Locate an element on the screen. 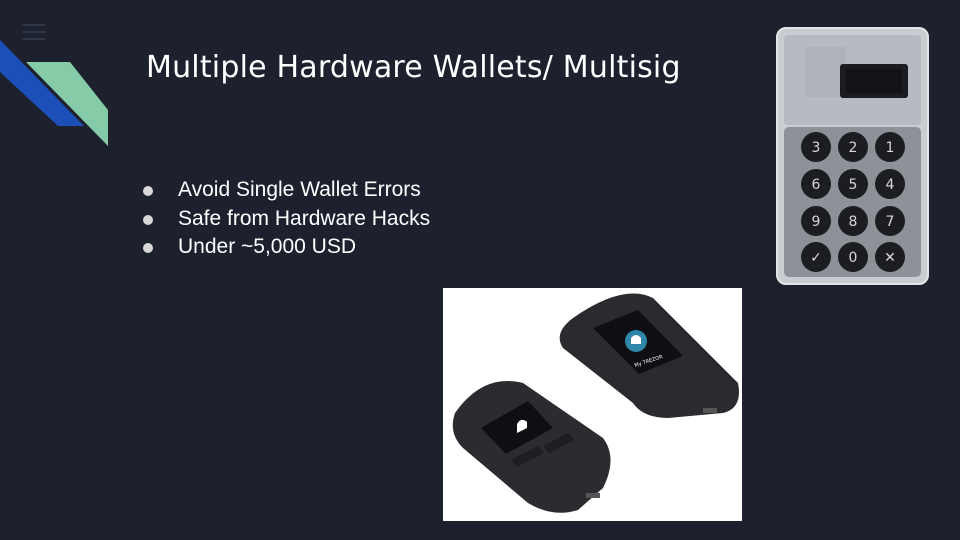  trezor-wallets-image: My TREZOR is located at coordinates (592, 404).